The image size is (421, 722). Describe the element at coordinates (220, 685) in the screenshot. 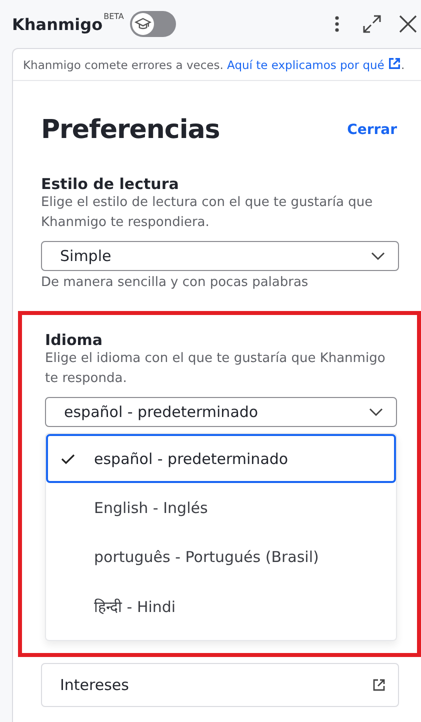

I see `interests-button: Intereses` at that location.